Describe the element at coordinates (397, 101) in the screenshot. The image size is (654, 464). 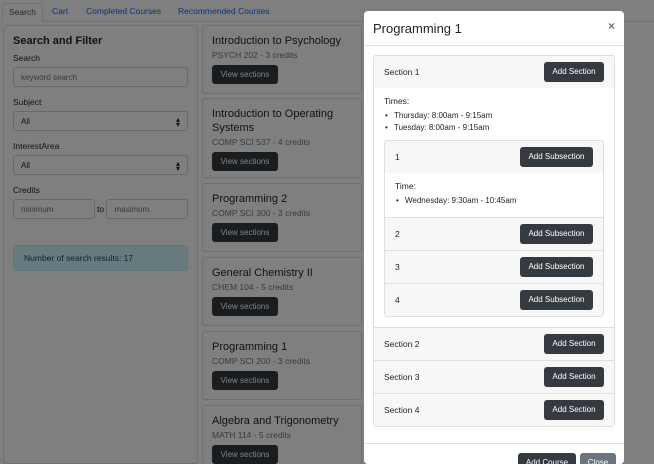
I see `times-label: Times:` at that location.